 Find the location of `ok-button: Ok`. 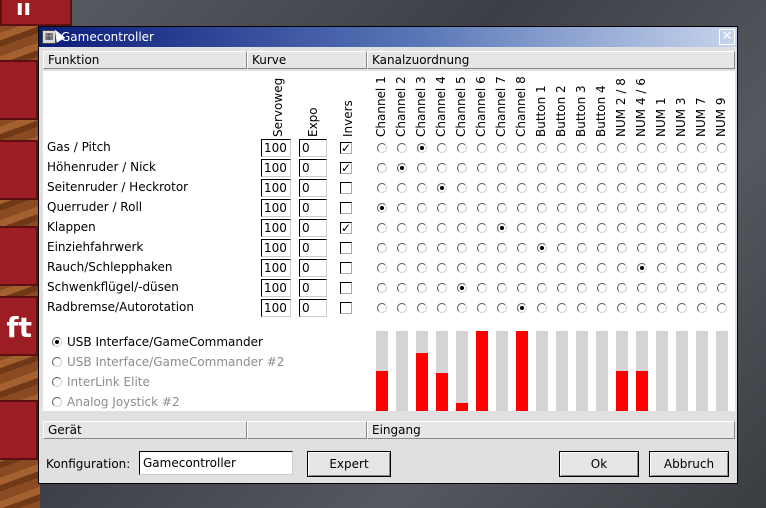

ok-button: Ok is located at coordinates (599, 464).